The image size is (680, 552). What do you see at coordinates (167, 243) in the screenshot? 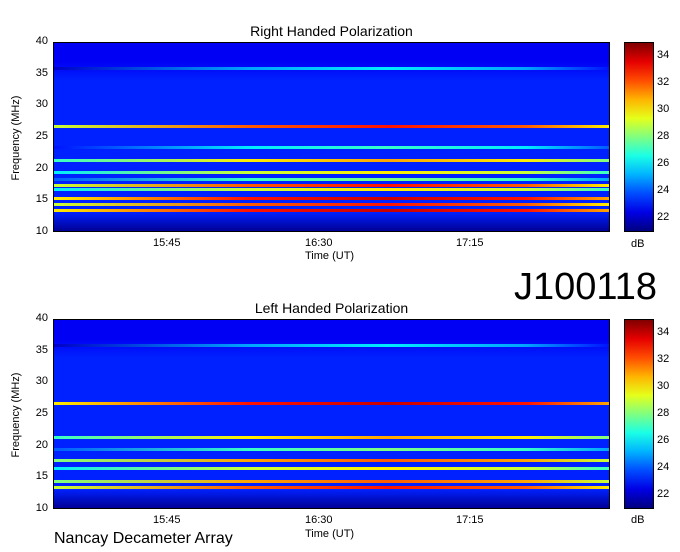
I see `top-x-tick: 15:45` at bounding box center [167, 243].